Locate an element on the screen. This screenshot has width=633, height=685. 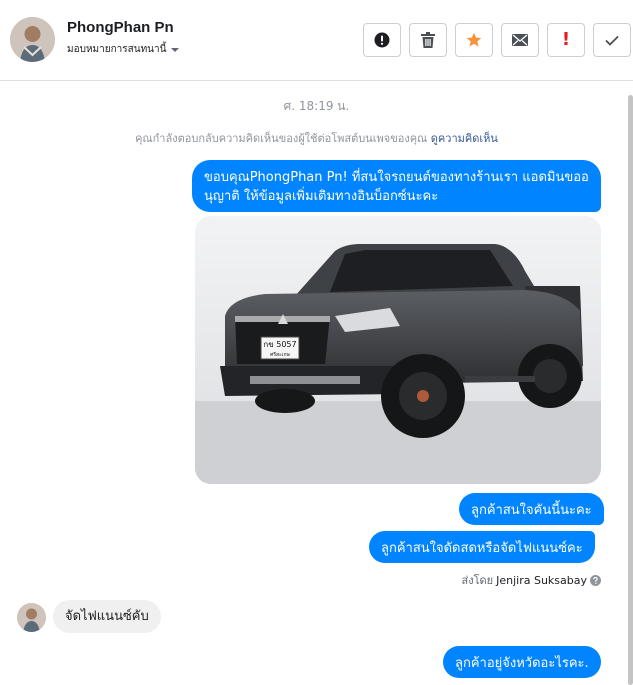
assign-label: มอบหมายการสนทนานี้ is located at coordinates (117, 49).